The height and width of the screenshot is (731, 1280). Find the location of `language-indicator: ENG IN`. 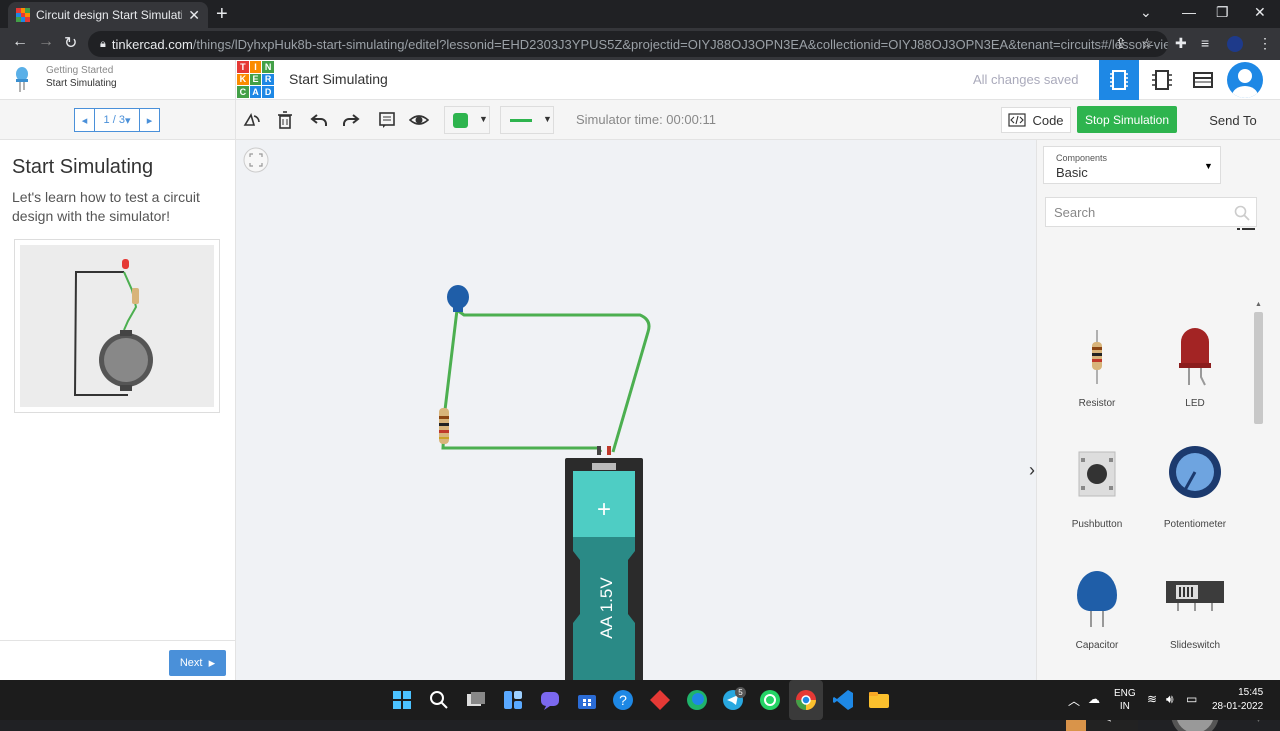

language-indicator: ENG IN is located at coordinates (1125, 700).